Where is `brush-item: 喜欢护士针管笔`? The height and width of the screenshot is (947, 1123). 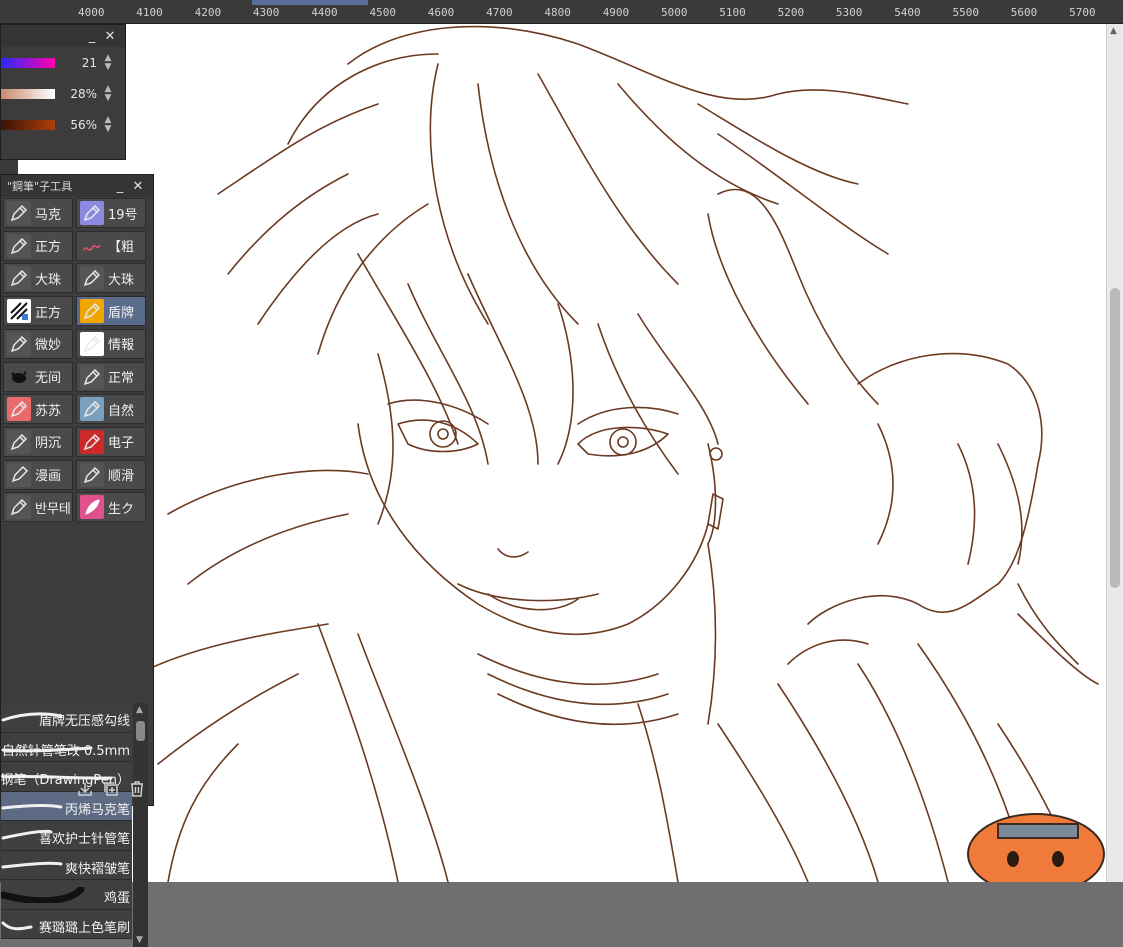
brush-item: 喜欢护士针管笔 is located at coordinates (66, 836).